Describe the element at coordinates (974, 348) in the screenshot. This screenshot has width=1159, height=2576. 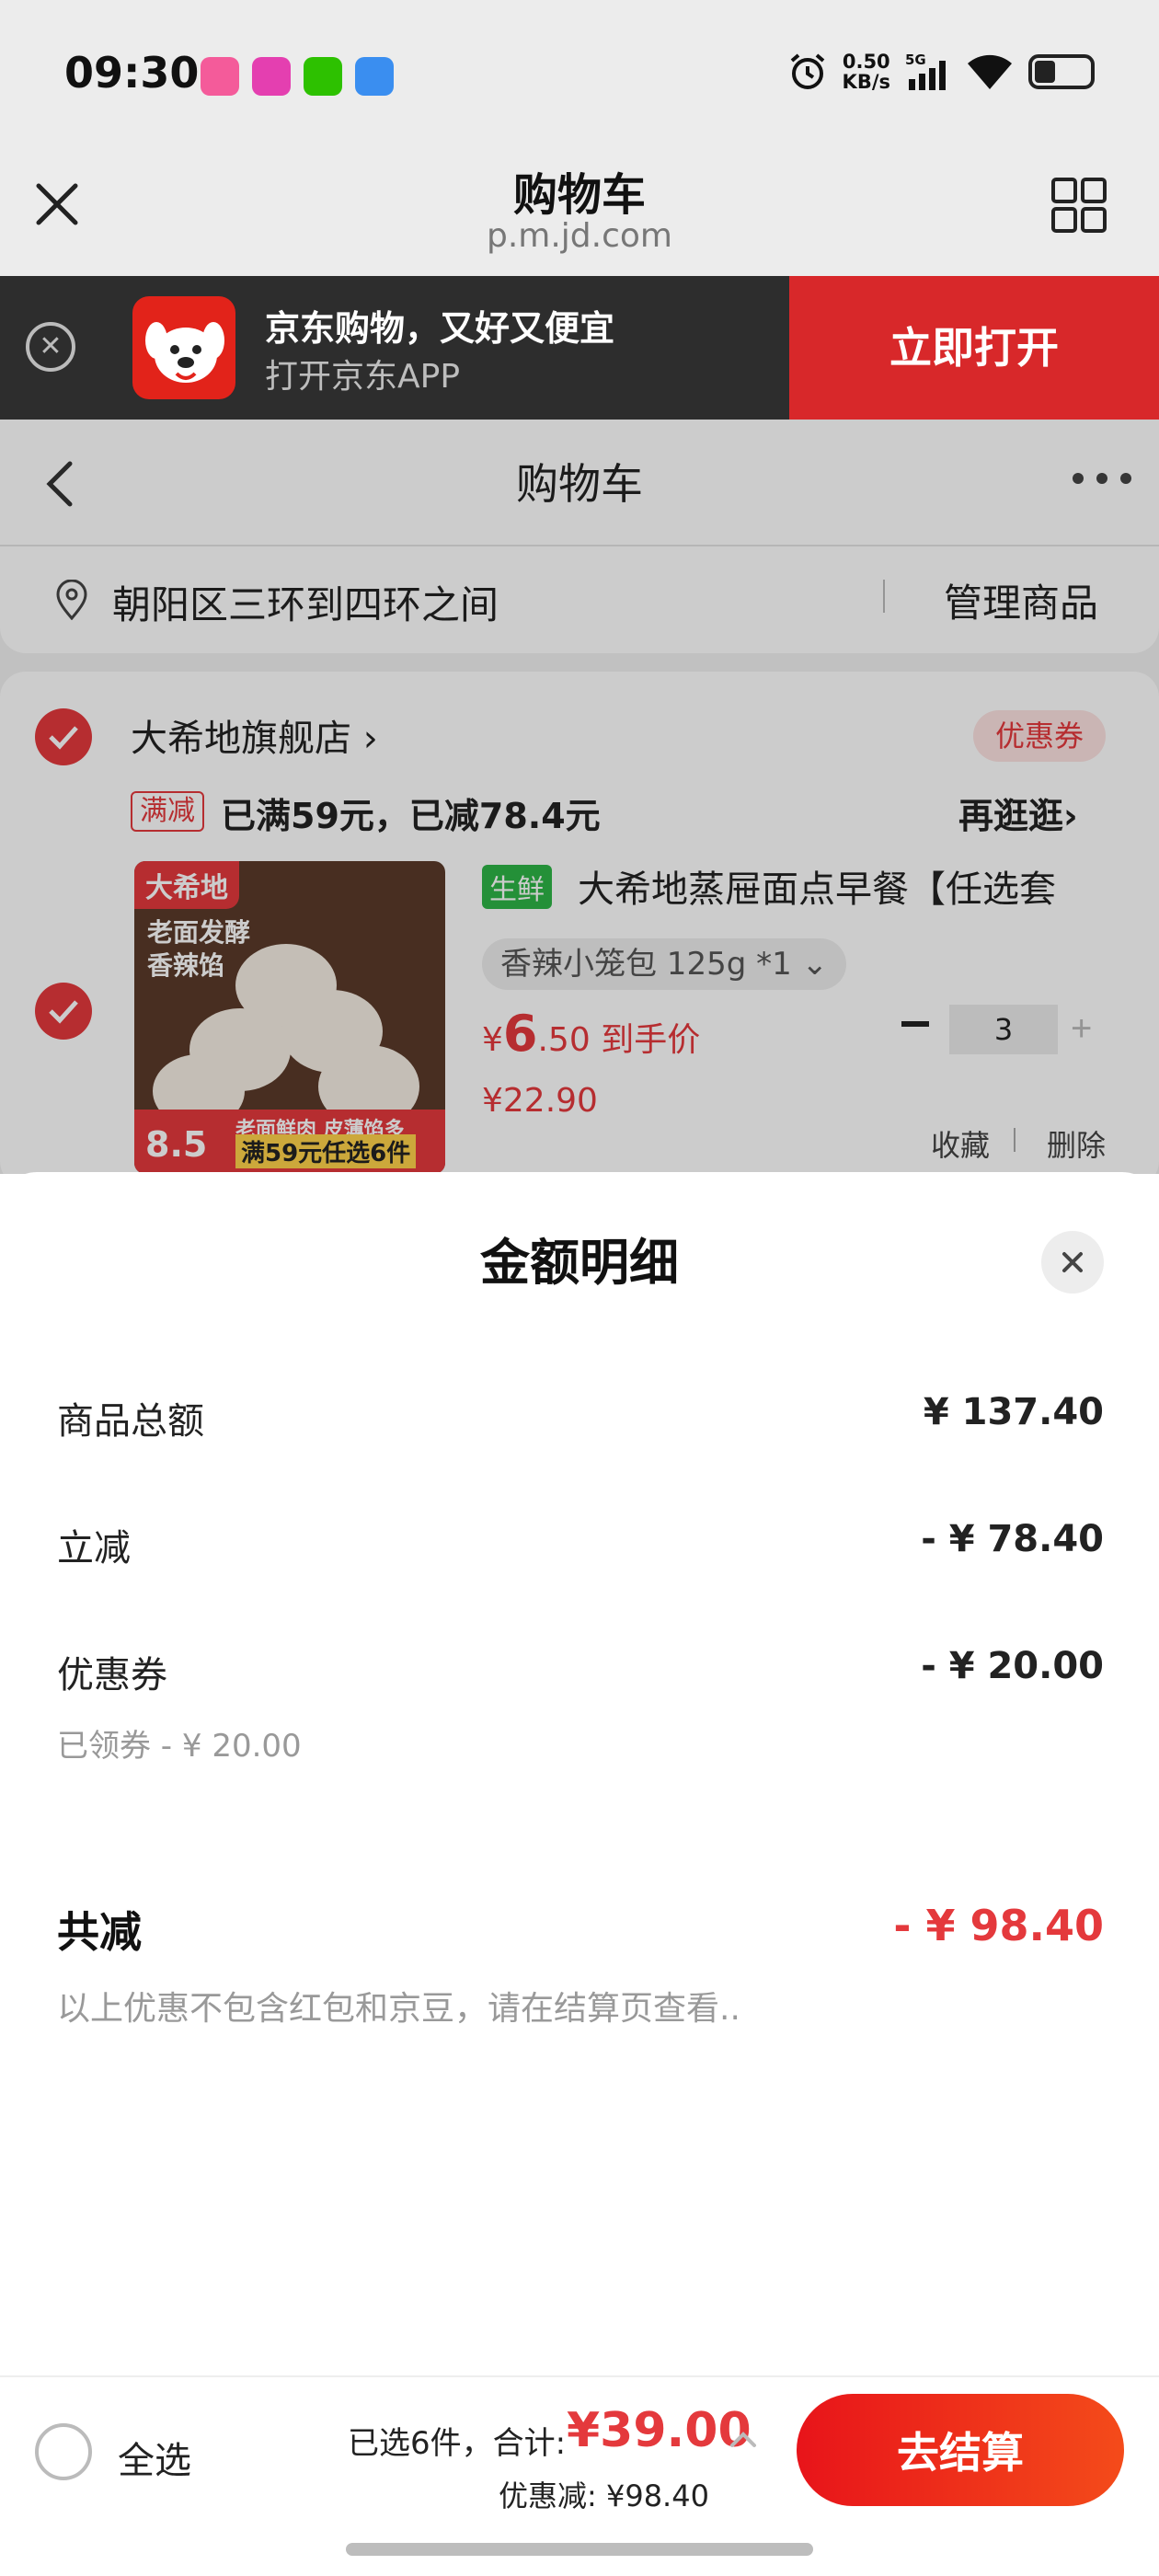
I see `open-app-button: 立即打开` at that location.